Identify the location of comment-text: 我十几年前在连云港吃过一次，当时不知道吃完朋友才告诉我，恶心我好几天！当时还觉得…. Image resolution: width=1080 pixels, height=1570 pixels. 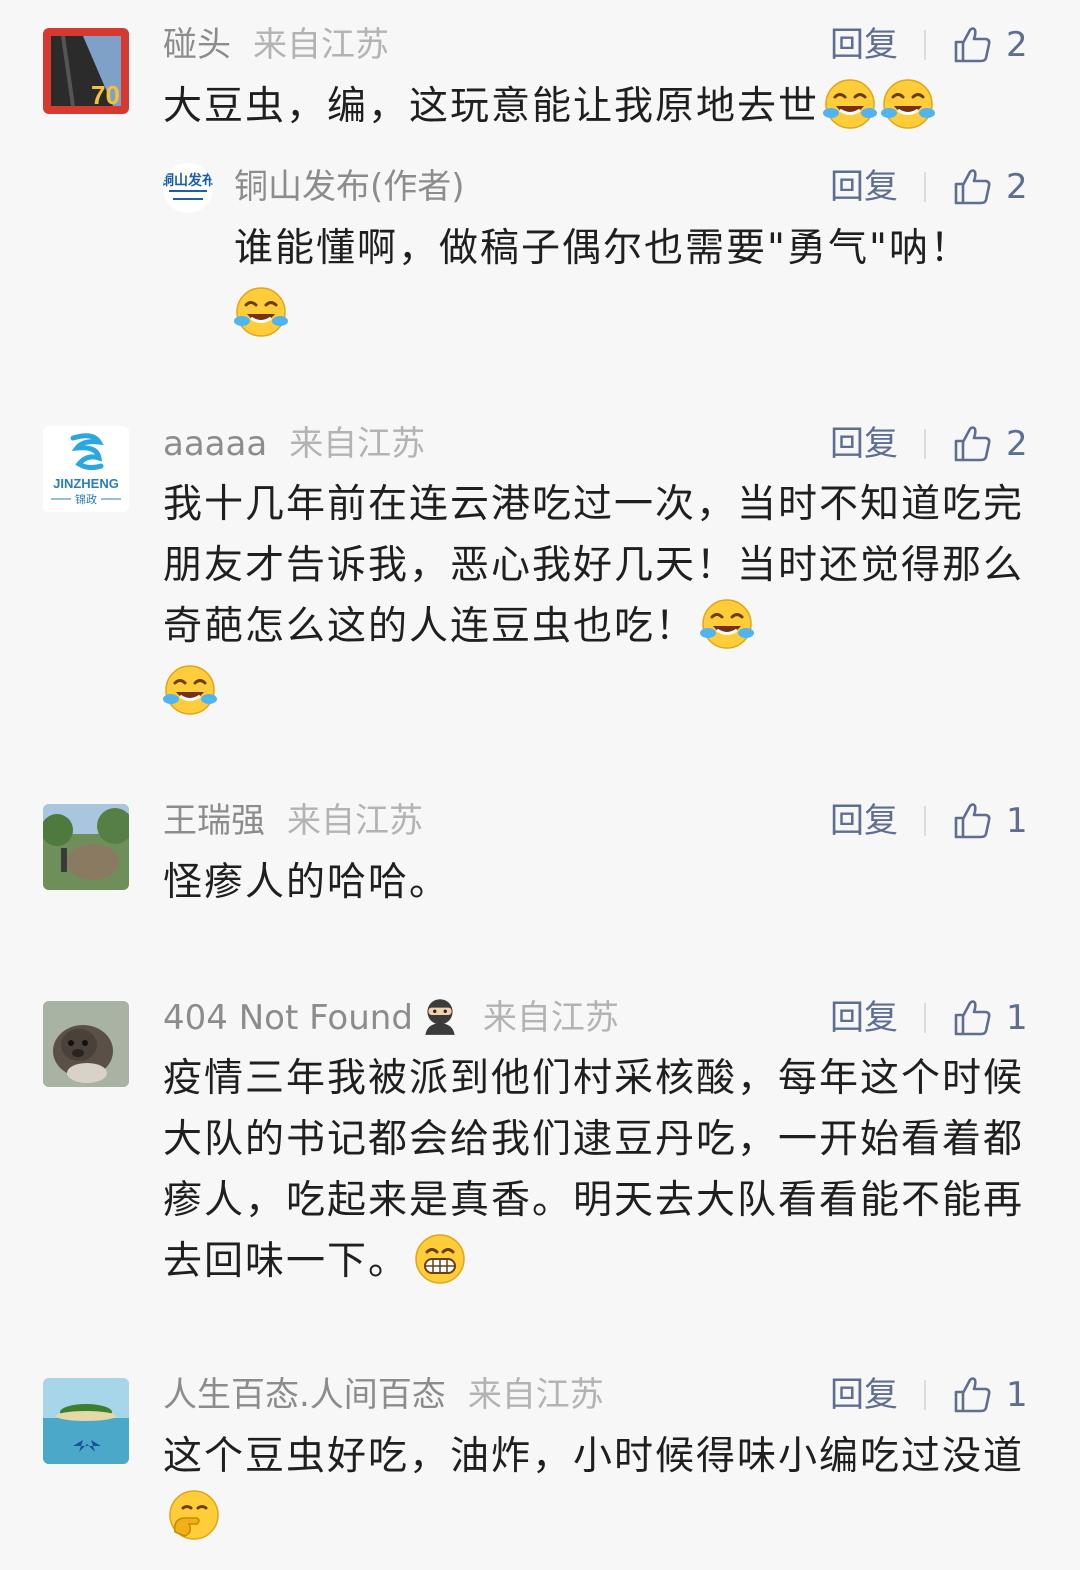
(595, 598).